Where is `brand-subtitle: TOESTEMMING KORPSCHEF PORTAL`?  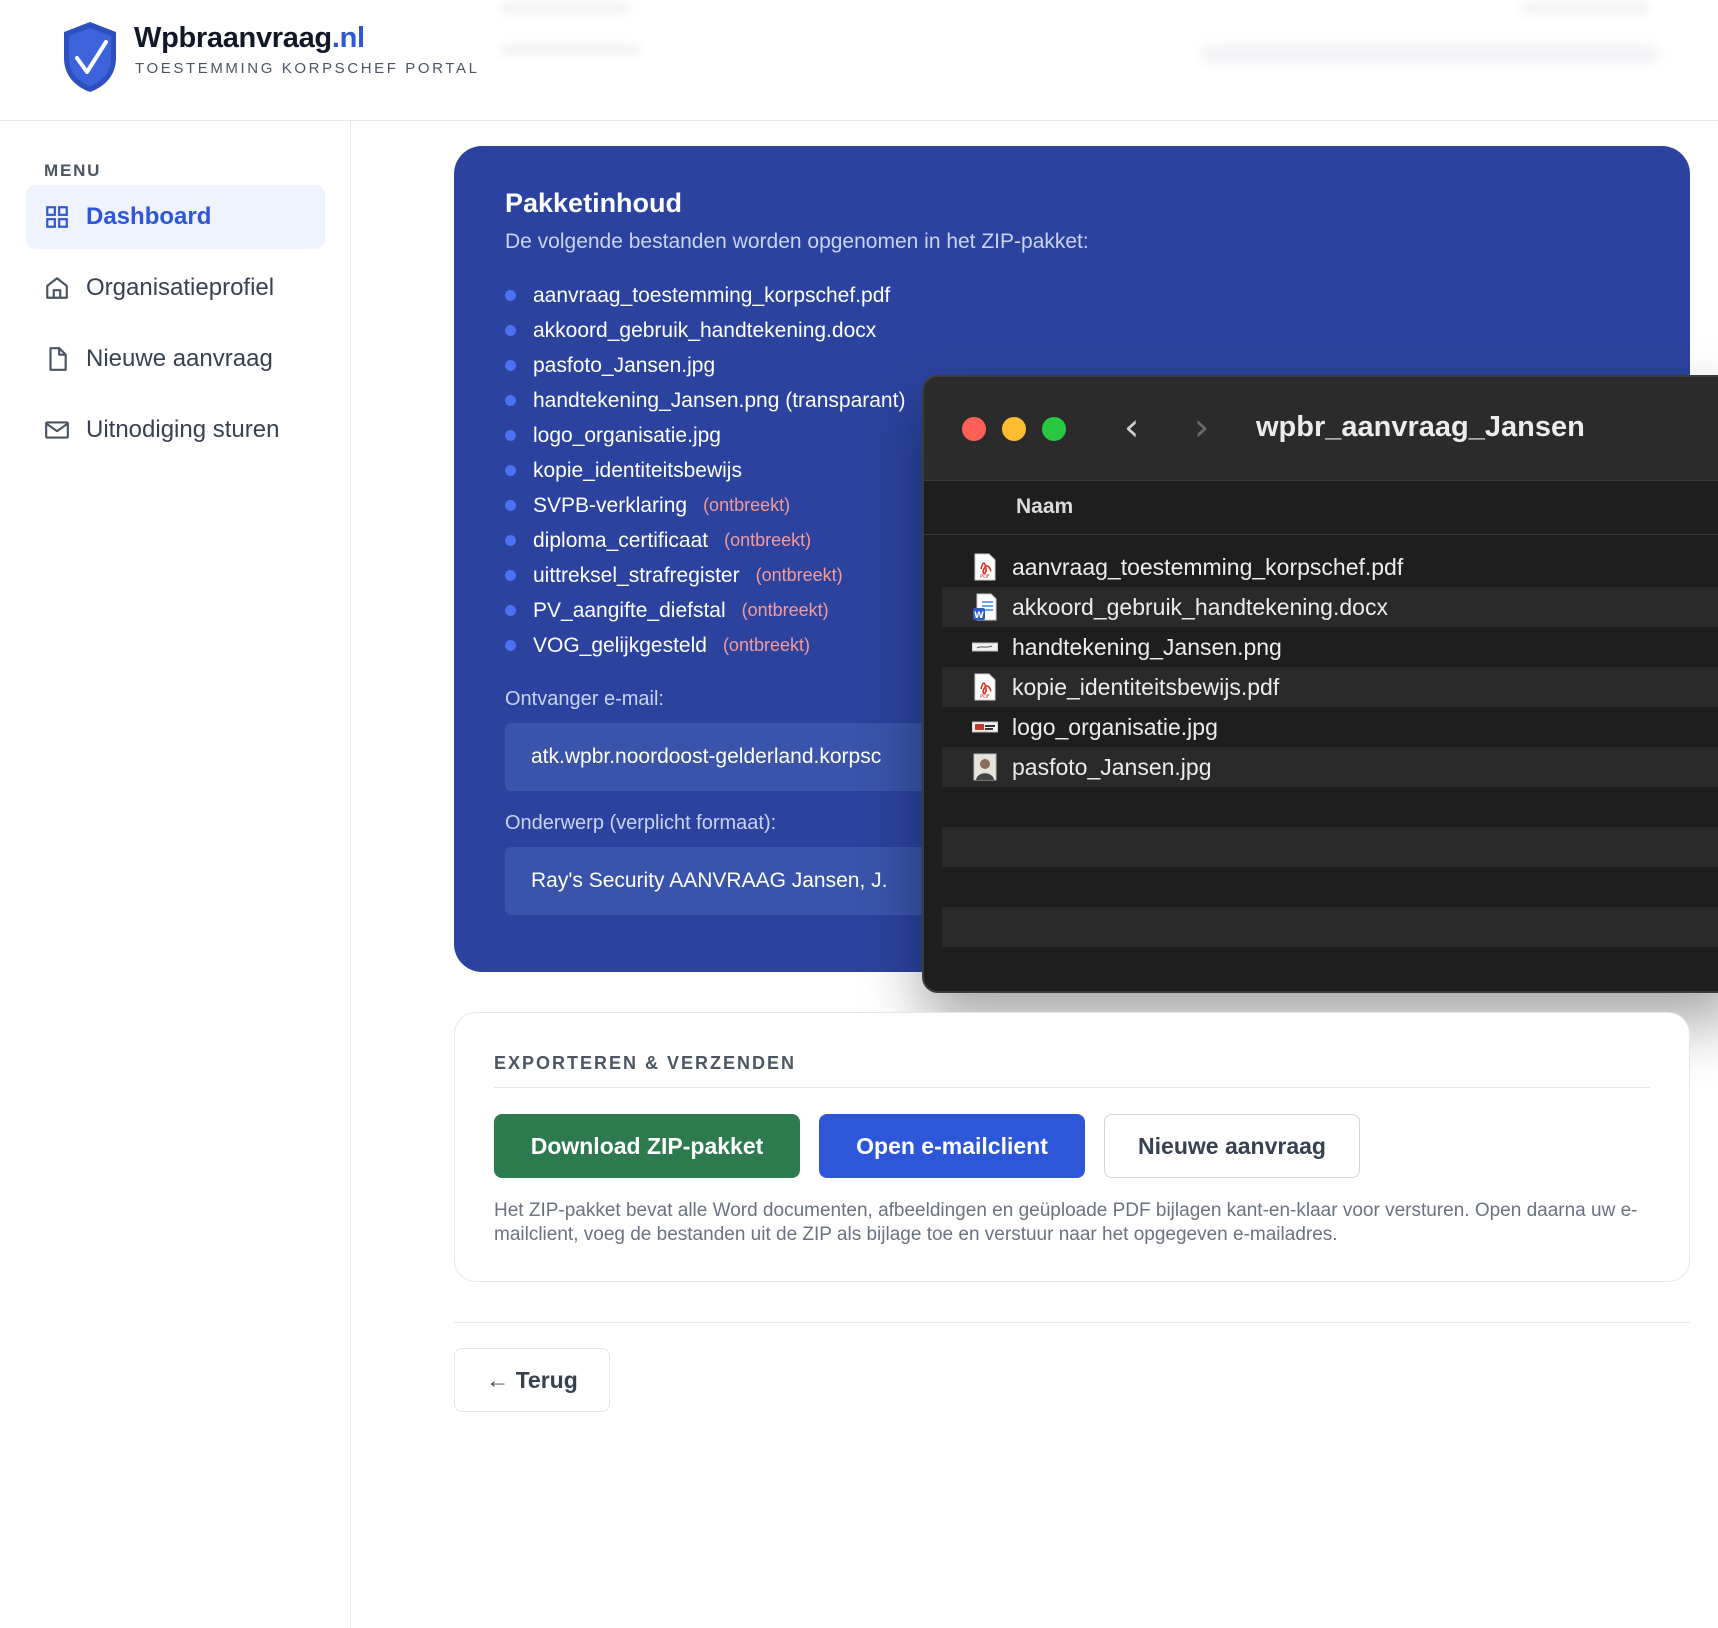
brand-subtitle: TOESTEMMING KORPSCHEF PORTAL is located at coordinates (307, 68).